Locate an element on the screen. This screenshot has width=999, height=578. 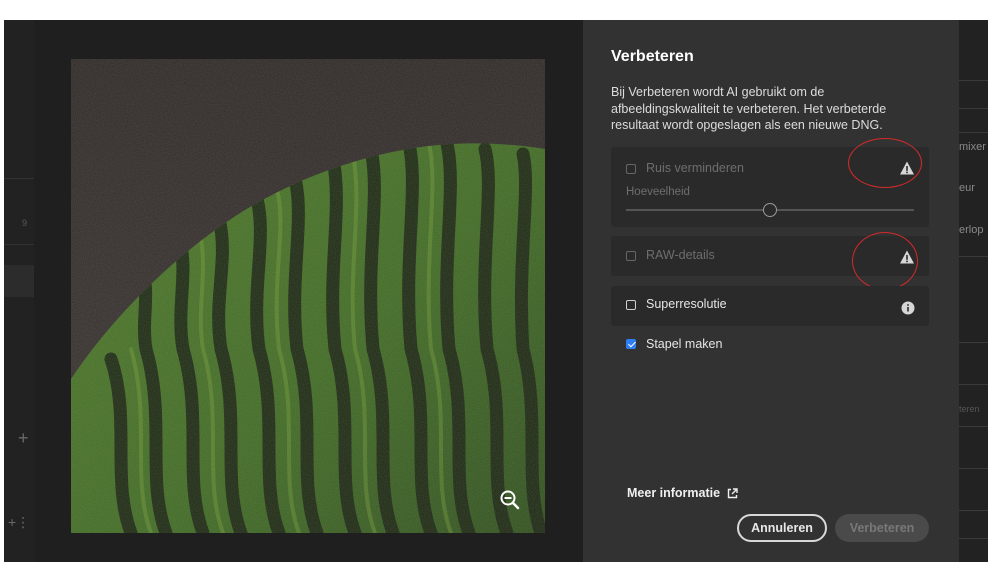
zoom-out-icon is located at coordinates (510, 500).